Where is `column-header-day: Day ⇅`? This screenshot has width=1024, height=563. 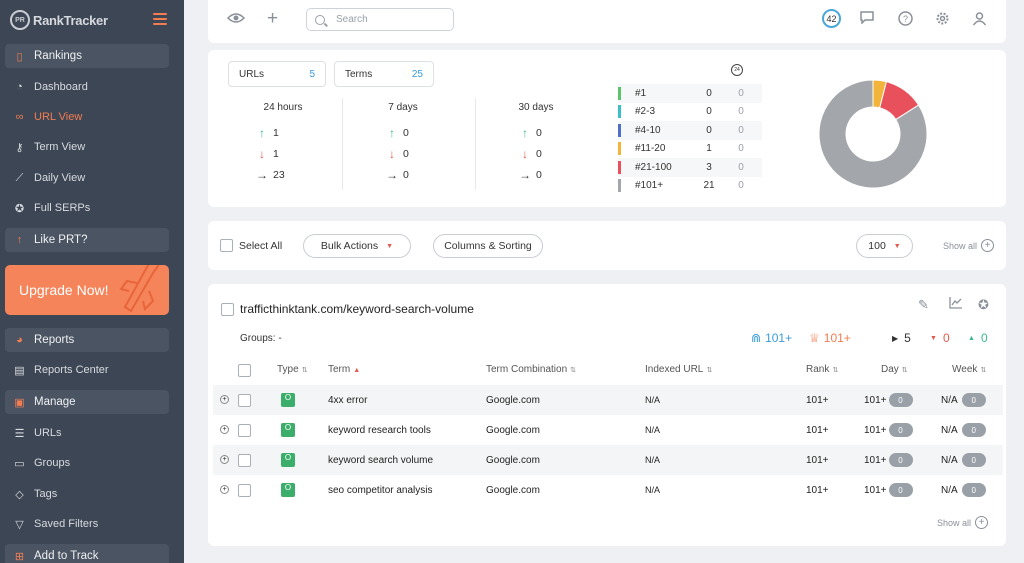
column-header-day: Day ⇅ is located at coordinates (894, 369).